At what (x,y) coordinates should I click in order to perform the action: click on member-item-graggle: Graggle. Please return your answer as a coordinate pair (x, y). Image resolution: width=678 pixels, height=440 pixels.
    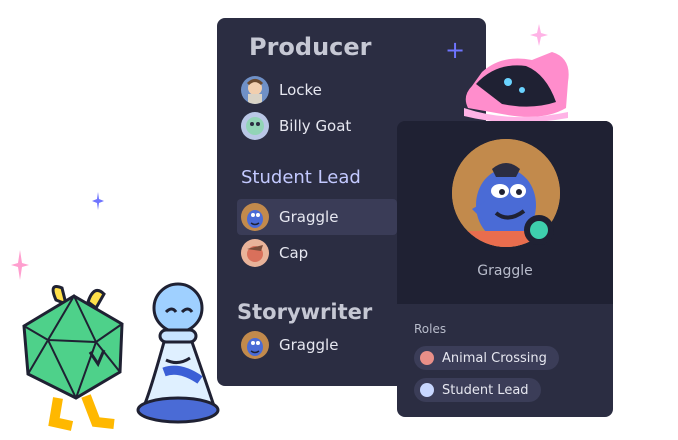
    Looking at the image, I should click on (317, 217).